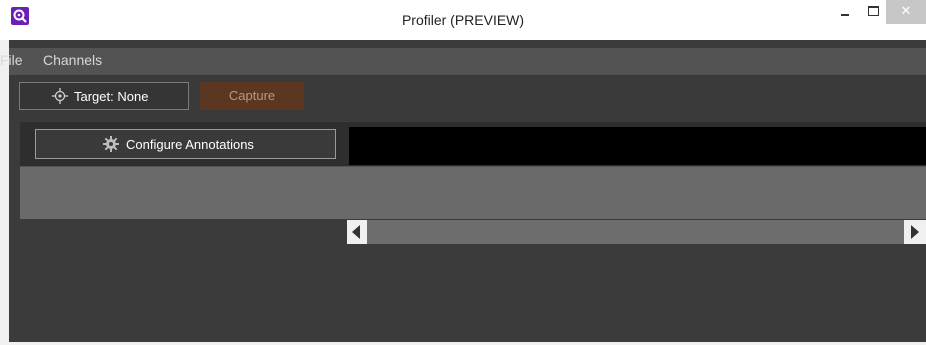 The width and height of the screenshot is (926, 345). What do you see at coordinates (60, 97) in the screenshot?
I see `crosshair-icon` at bounding box center [60, 97].